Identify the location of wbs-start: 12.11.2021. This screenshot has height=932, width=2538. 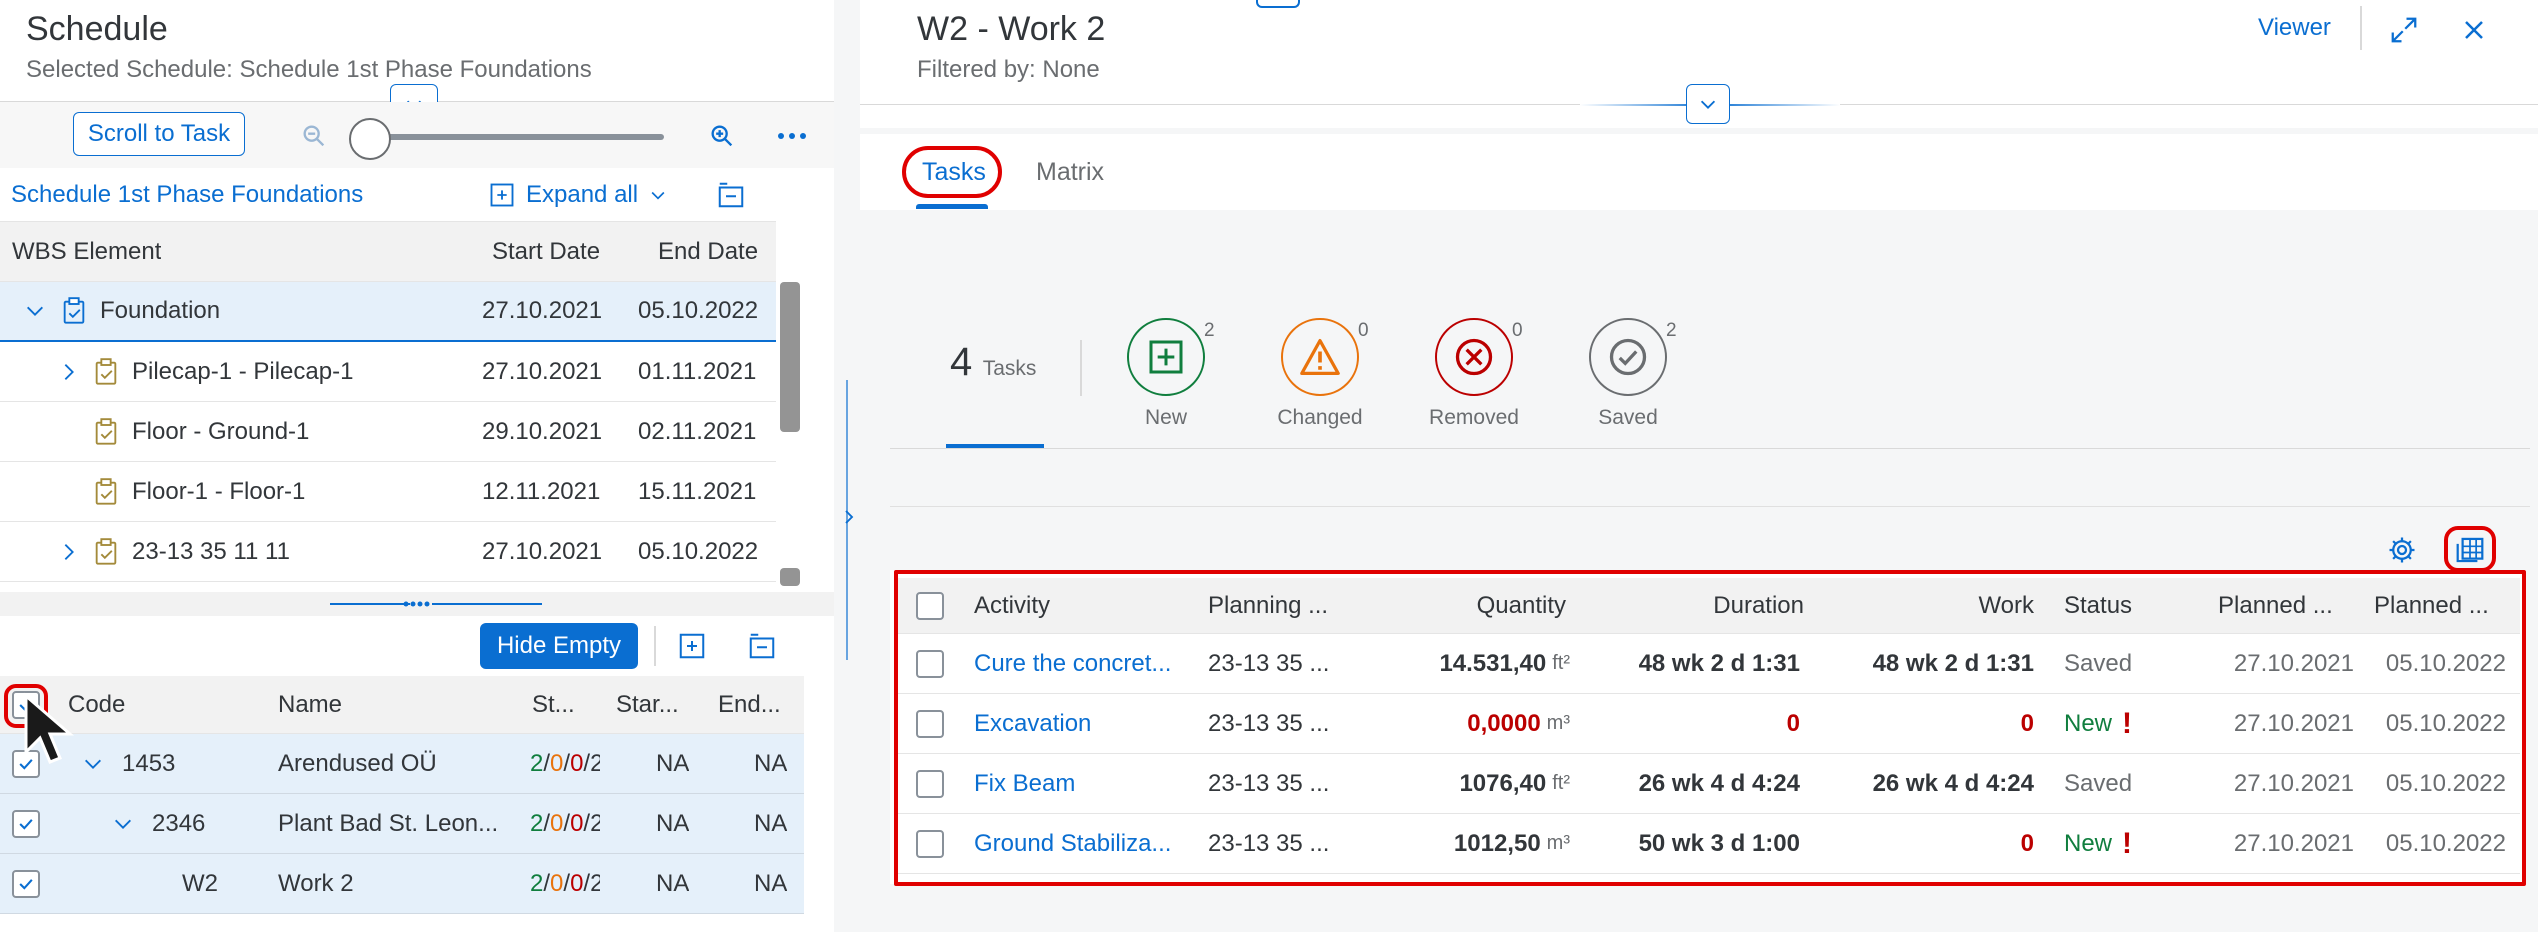
(541, 491).